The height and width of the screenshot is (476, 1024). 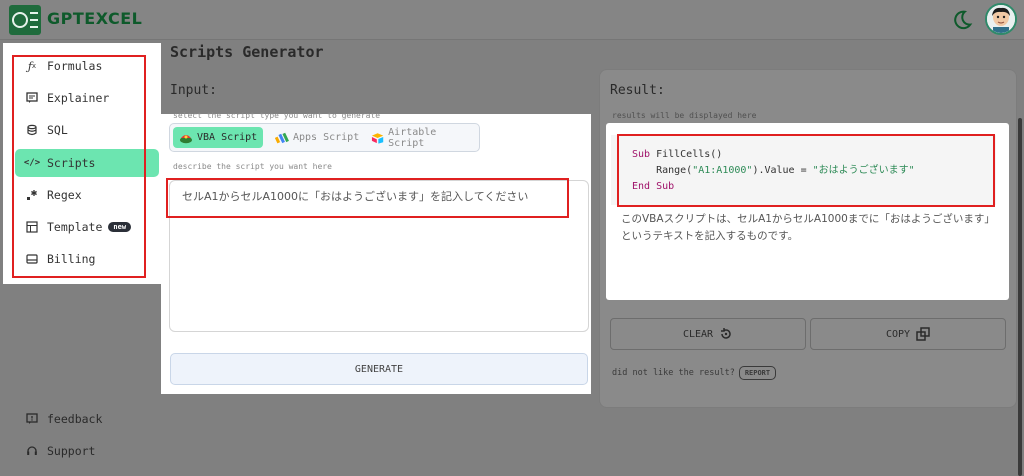 I want to click on clear-button: CLEAR, so click(x=708, y=334).